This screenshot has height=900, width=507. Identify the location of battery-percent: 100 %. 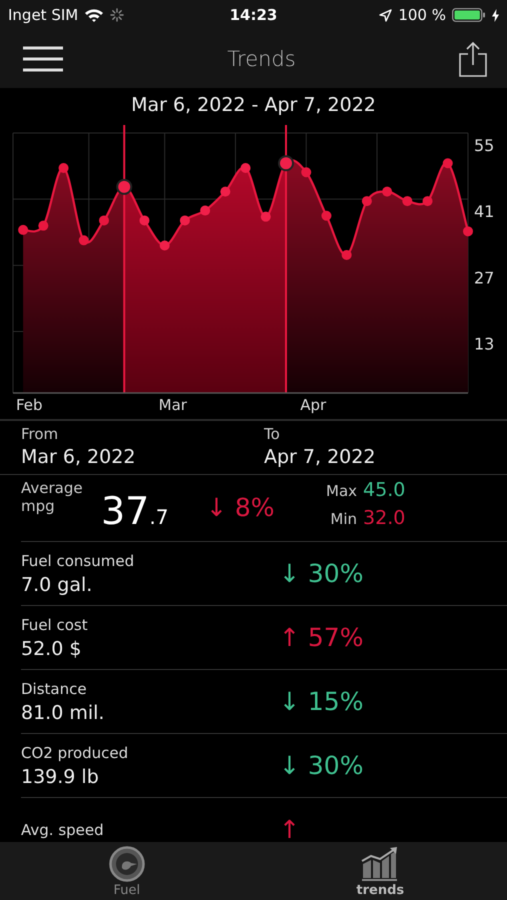
(422, 15).